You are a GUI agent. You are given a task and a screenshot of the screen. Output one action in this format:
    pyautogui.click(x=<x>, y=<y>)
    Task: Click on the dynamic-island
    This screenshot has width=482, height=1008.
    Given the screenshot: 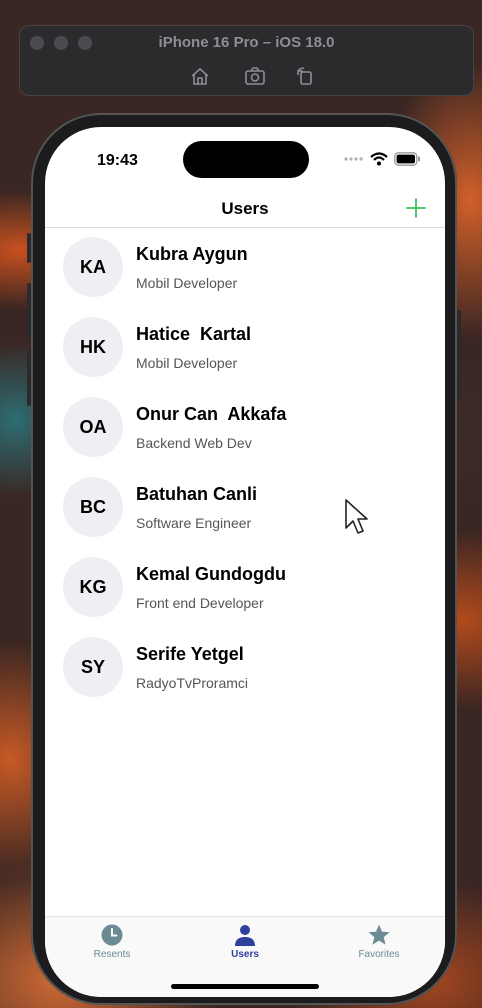 What is the action you would take?
    pyautogui.click(x=246, y=159)
    